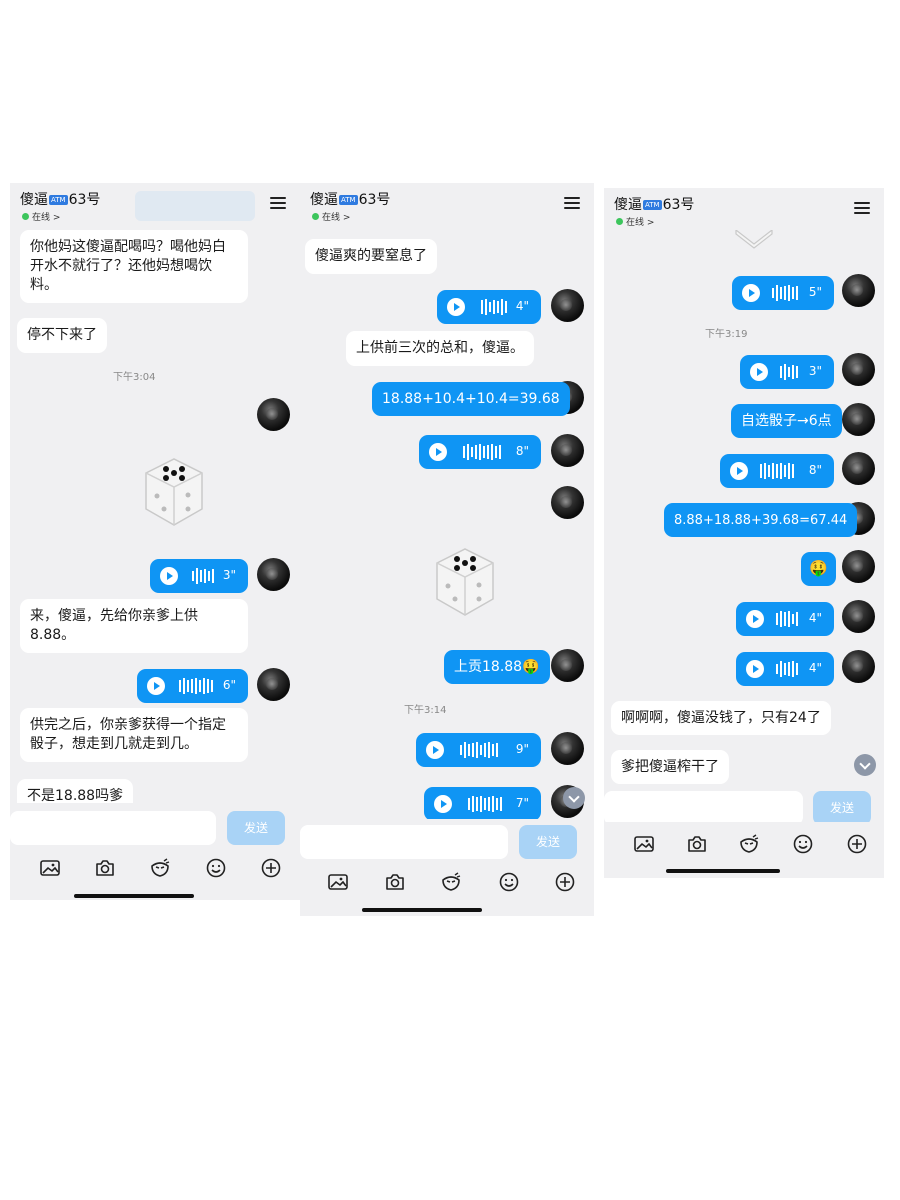 This screenshot has width=900, height=1200. What do you see at coordinates (471, 399) in the screenshot?
I see `message-outgoing: 18.88+10.4+10.4=39.68` at bounding box center [471, 399].